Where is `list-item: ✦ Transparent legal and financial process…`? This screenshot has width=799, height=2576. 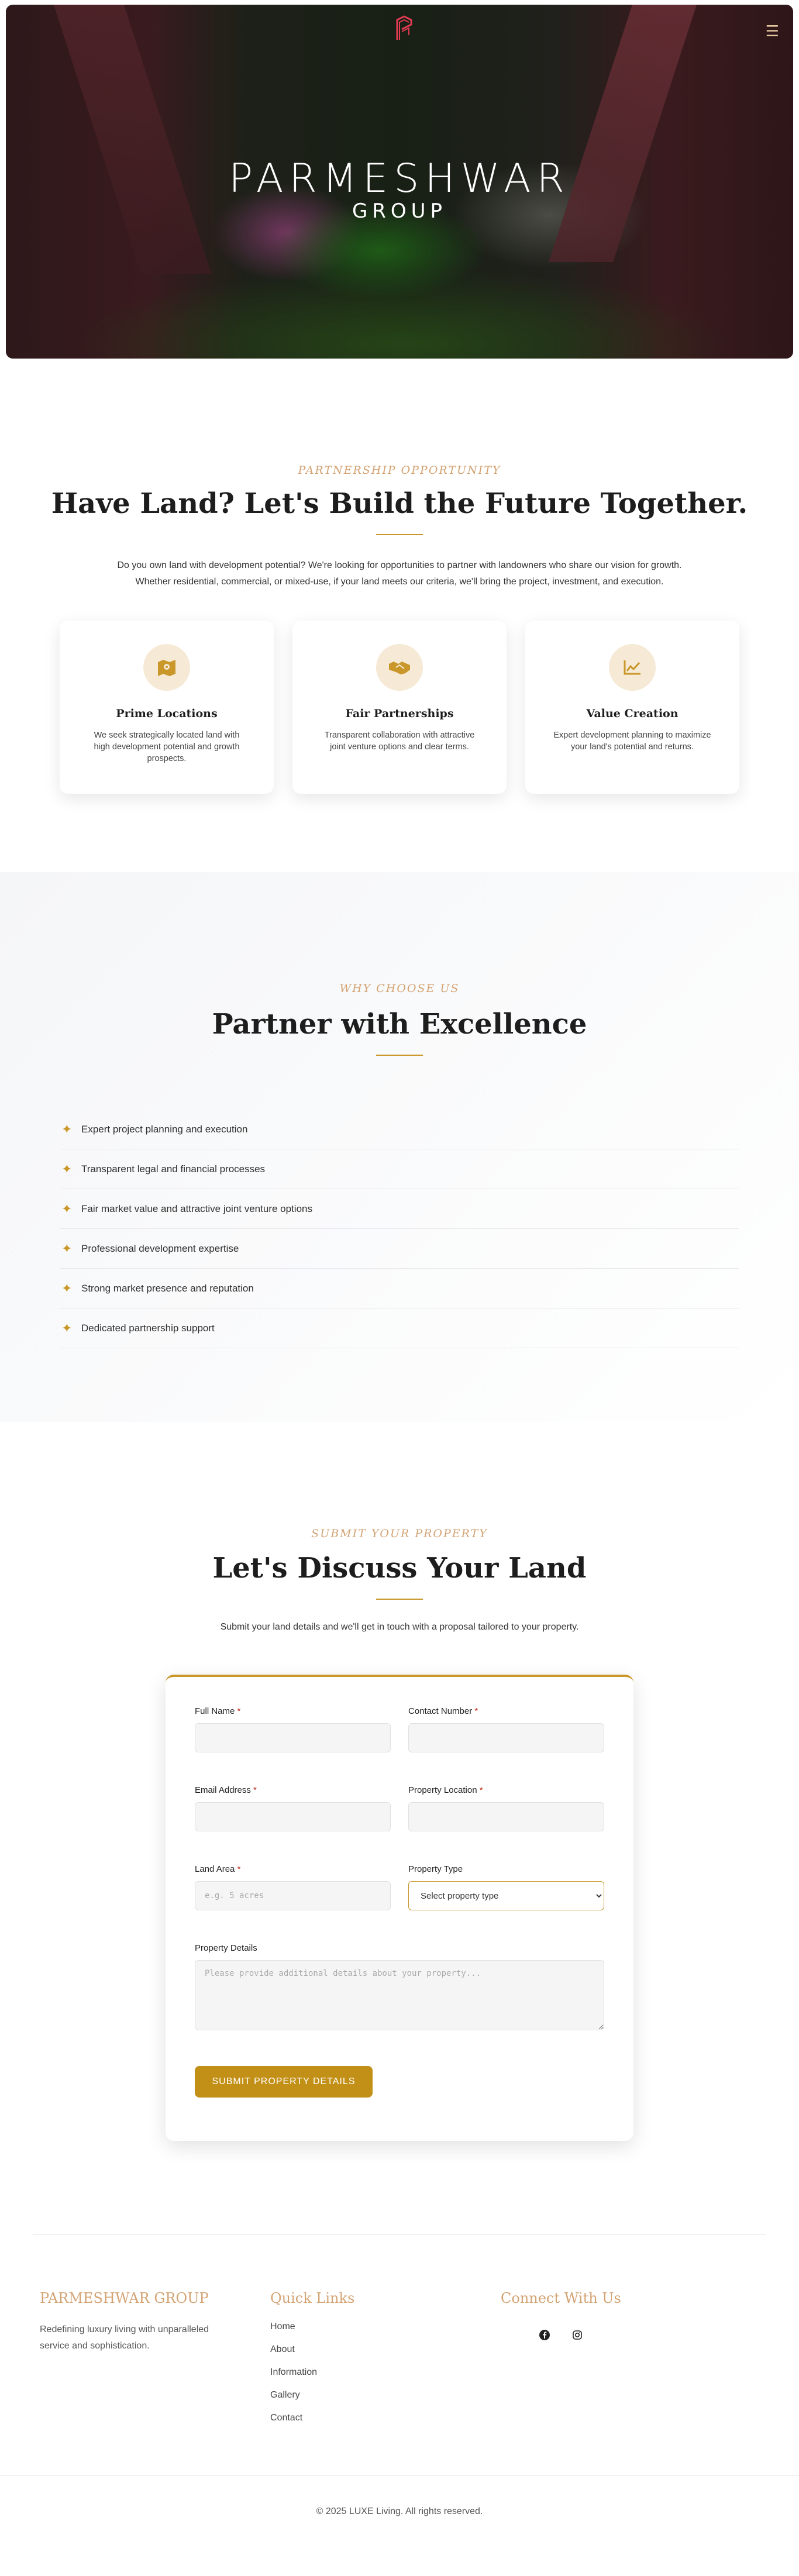 list-item: ✦ Transparent legal and financial process… is located at coordinates (399, 1169).